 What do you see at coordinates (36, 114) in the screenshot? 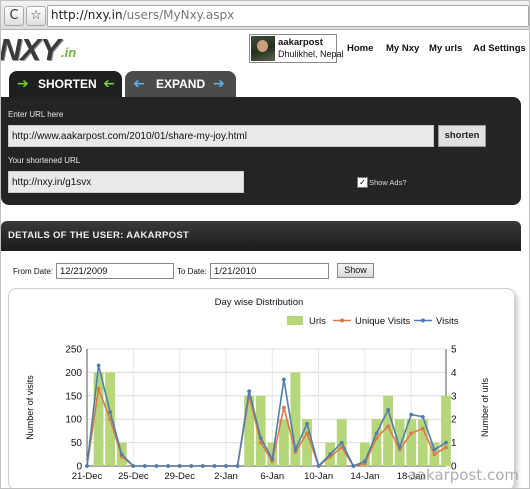
I see `enter-url-label: Enter URL here` at bounding box center [36, 114].